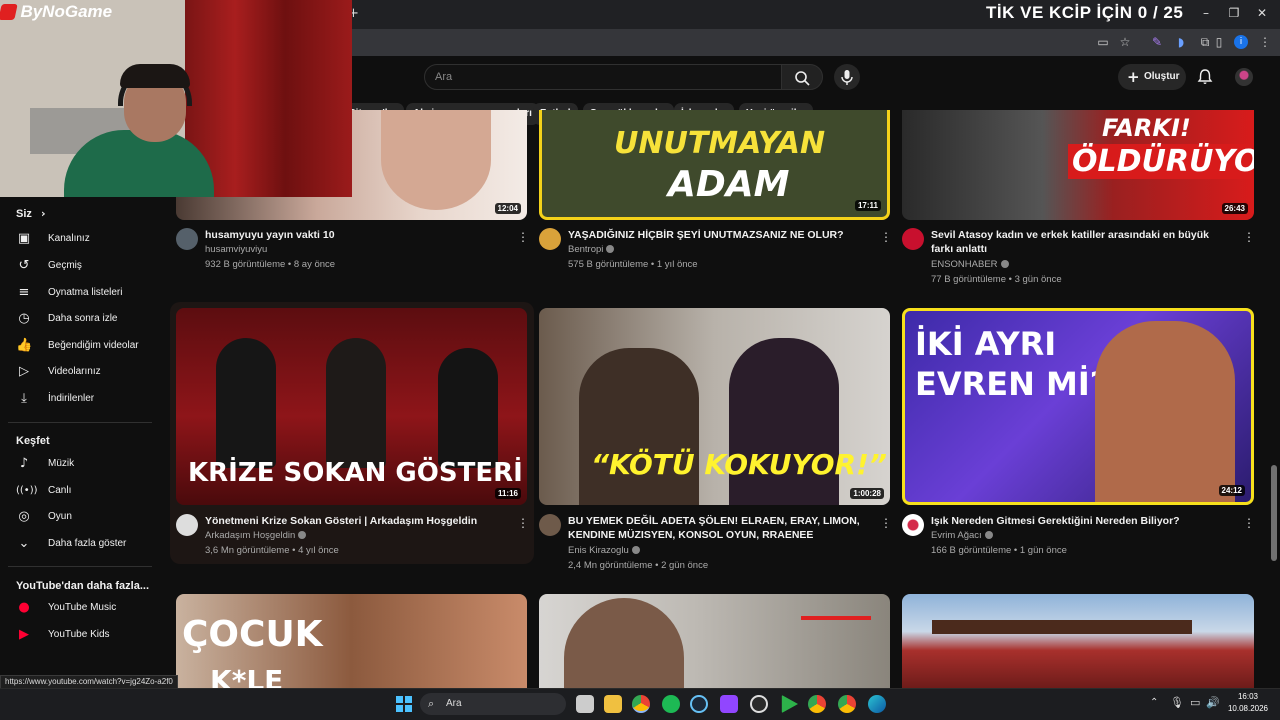  I want to click on extension-audio-icon: ◗, so click(1181, 42).